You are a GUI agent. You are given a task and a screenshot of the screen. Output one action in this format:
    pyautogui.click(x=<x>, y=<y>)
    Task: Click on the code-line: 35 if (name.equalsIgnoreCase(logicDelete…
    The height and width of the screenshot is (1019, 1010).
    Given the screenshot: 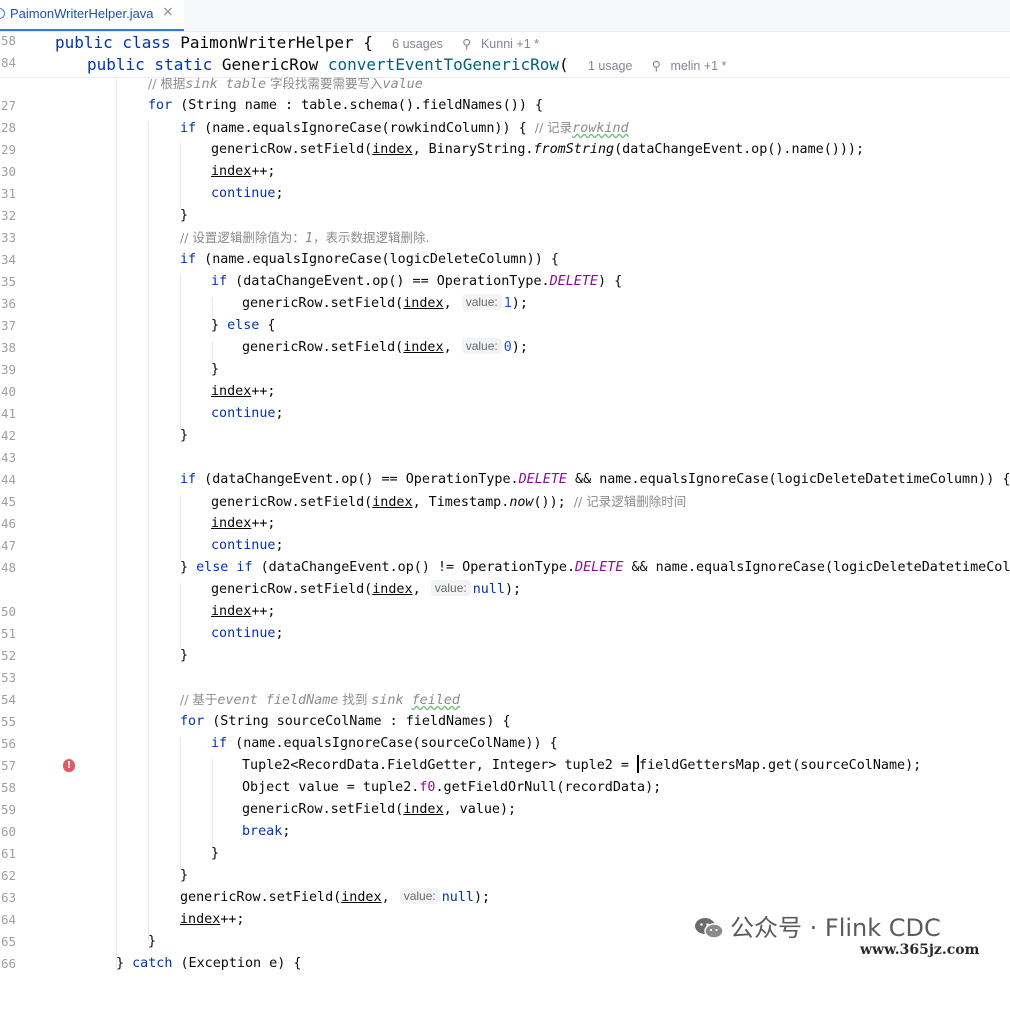 What is the action you would take?
    pyautogui.click(x=505, y=269)
    